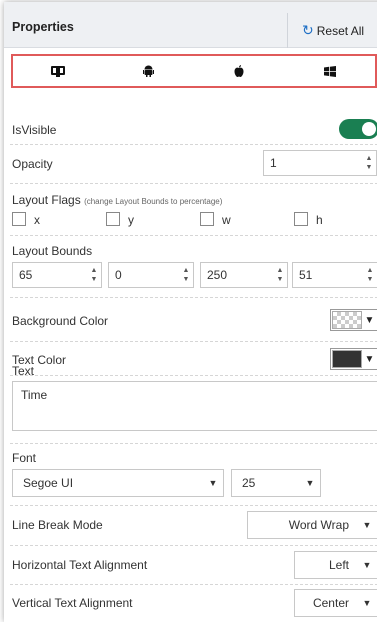  I want to click on transparent-swatch, so click(347, 320).